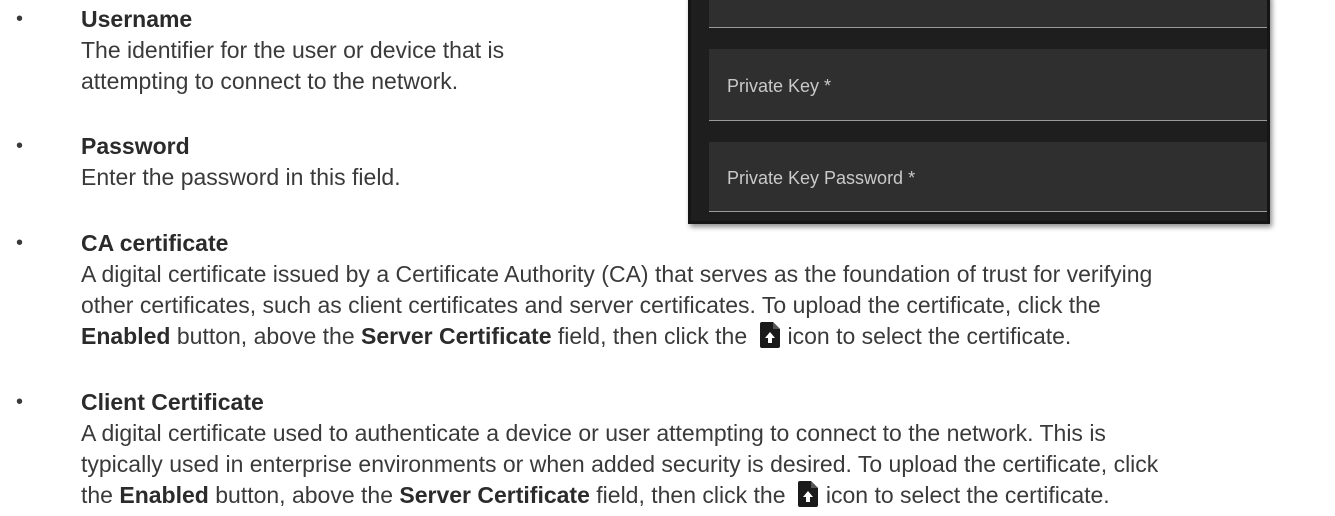 This screenshot has height=516, width=1335. Describe the element at coordinates (135, 146) in the screenshot. I see `item-title: Password` at that location.